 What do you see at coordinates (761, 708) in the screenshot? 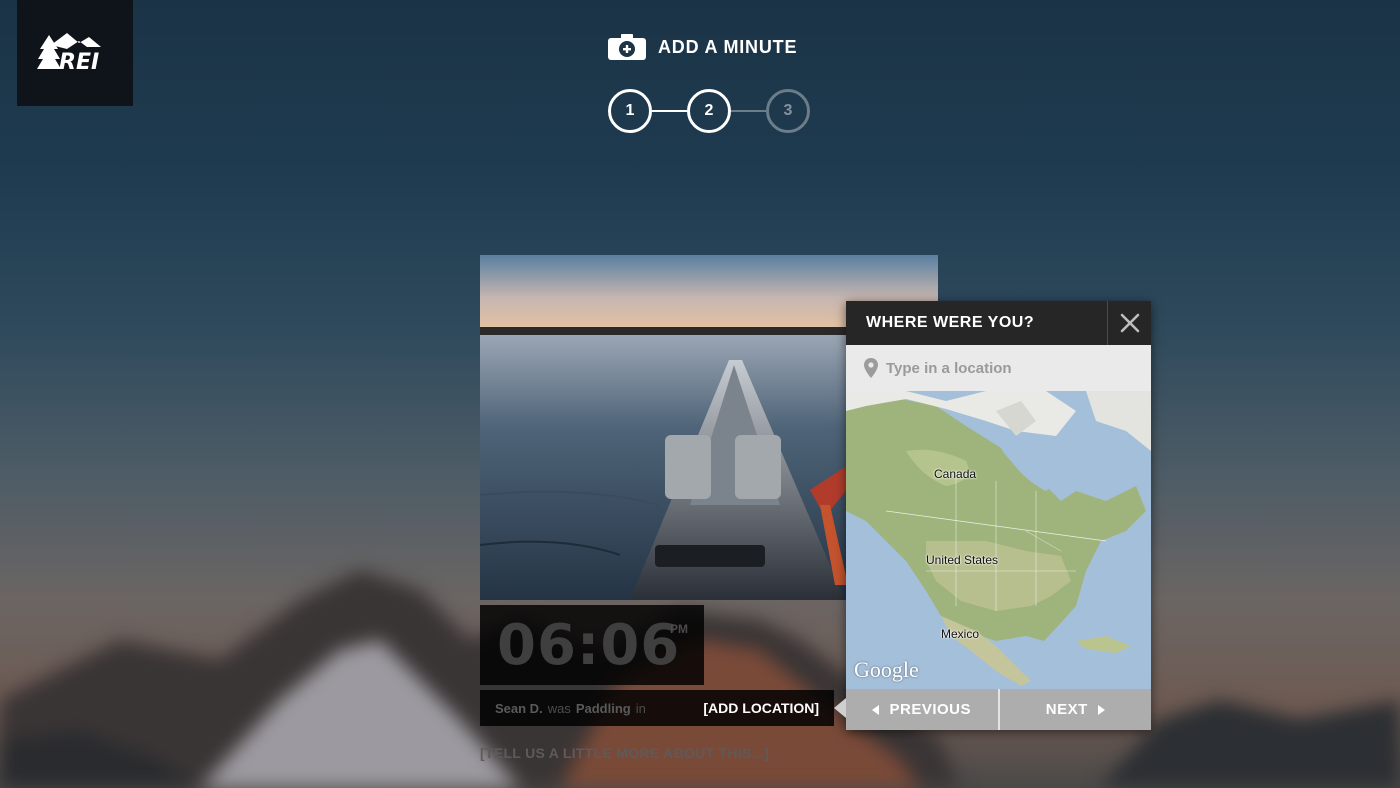
I see `add-location-button: [ADD LOCATION]` at bounding box center [761, 708].